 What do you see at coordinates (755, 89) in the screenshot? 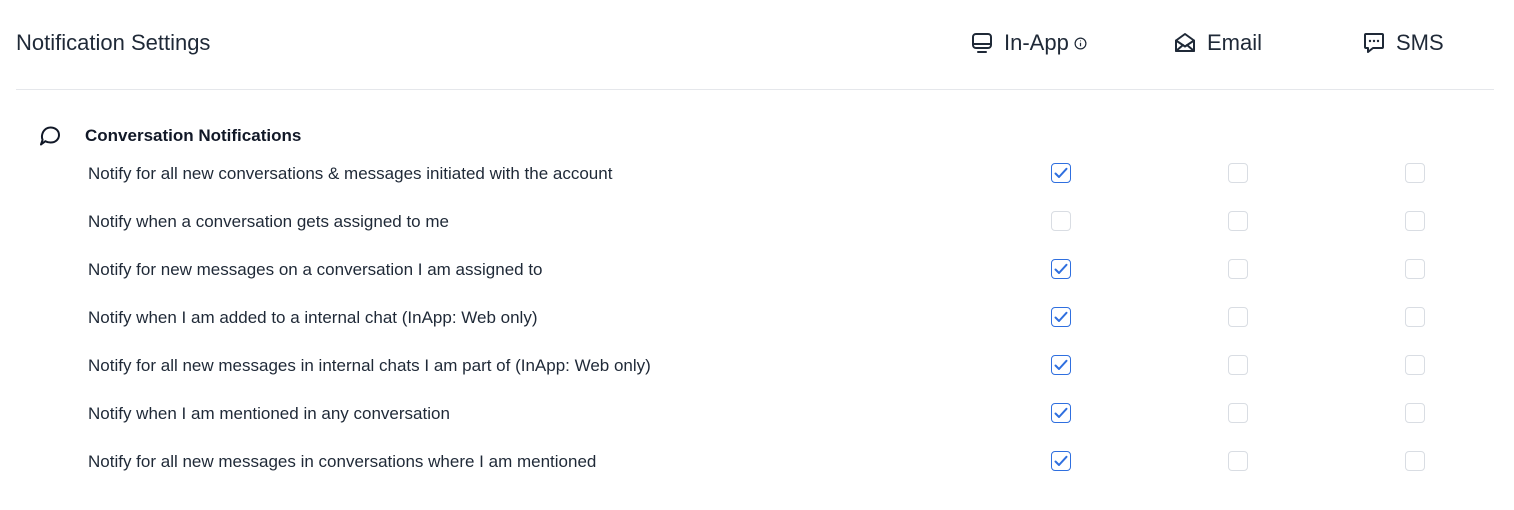
I see `header-divider` at bounding box center [755, 89].